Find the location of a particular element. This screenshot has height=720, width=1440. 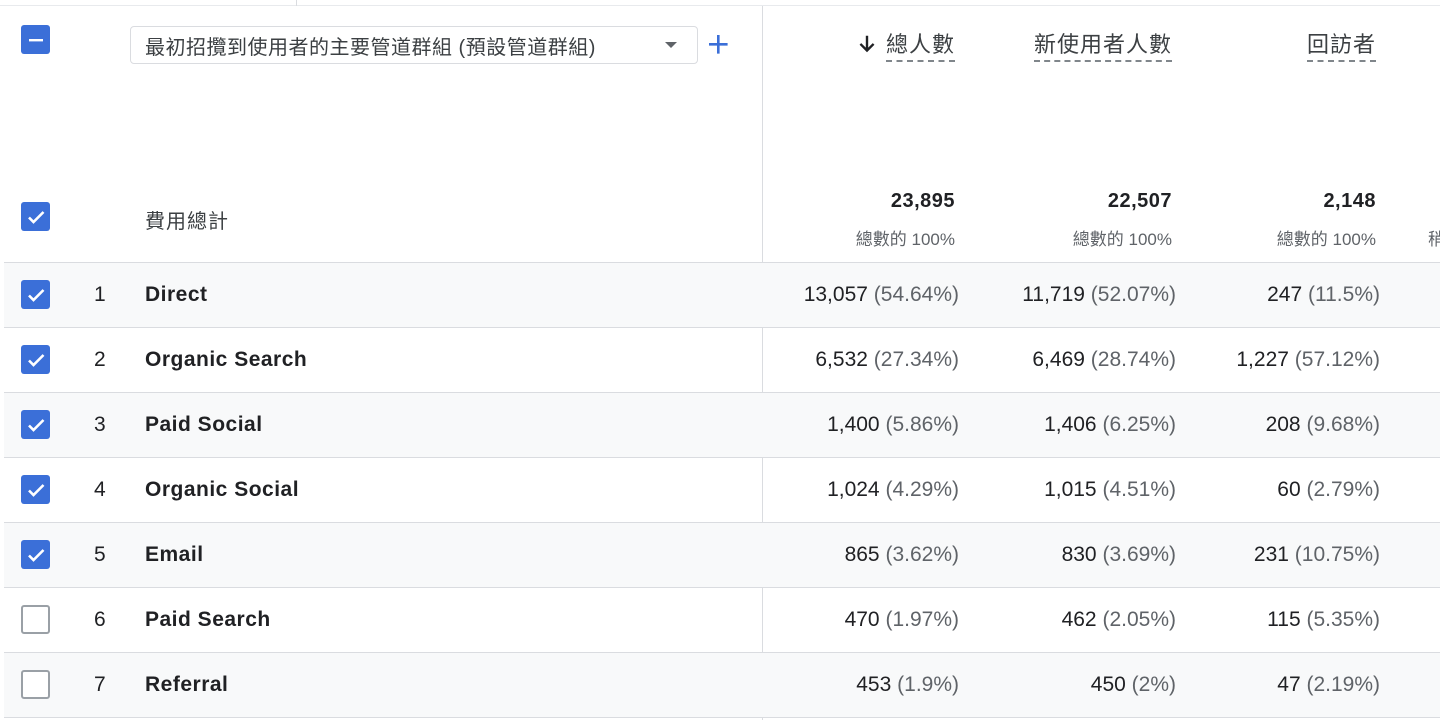

metric-value: 6,469 is located at coordinates (1058, 359).